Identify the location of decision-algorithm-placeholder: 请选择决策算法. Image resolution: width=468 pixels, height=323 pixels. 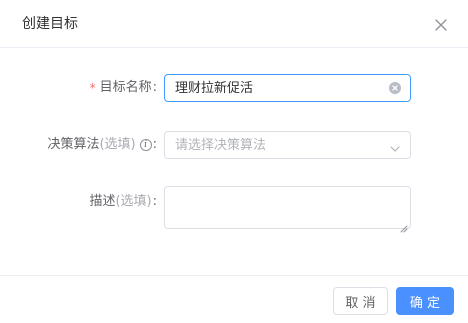
(221, 145).